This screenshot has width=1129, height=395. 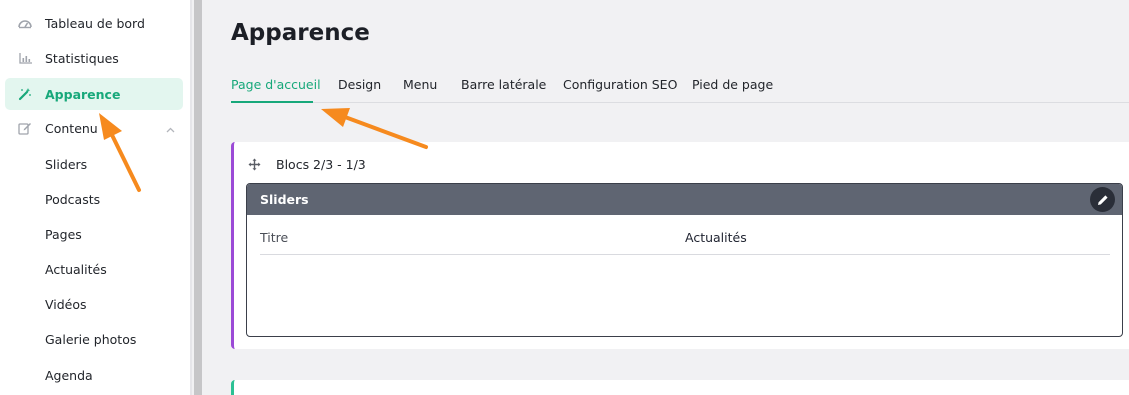 What do you see at coordinates (25, 58) in the screenshot?
I see `chart-icon` at bounding box center [25, 58].